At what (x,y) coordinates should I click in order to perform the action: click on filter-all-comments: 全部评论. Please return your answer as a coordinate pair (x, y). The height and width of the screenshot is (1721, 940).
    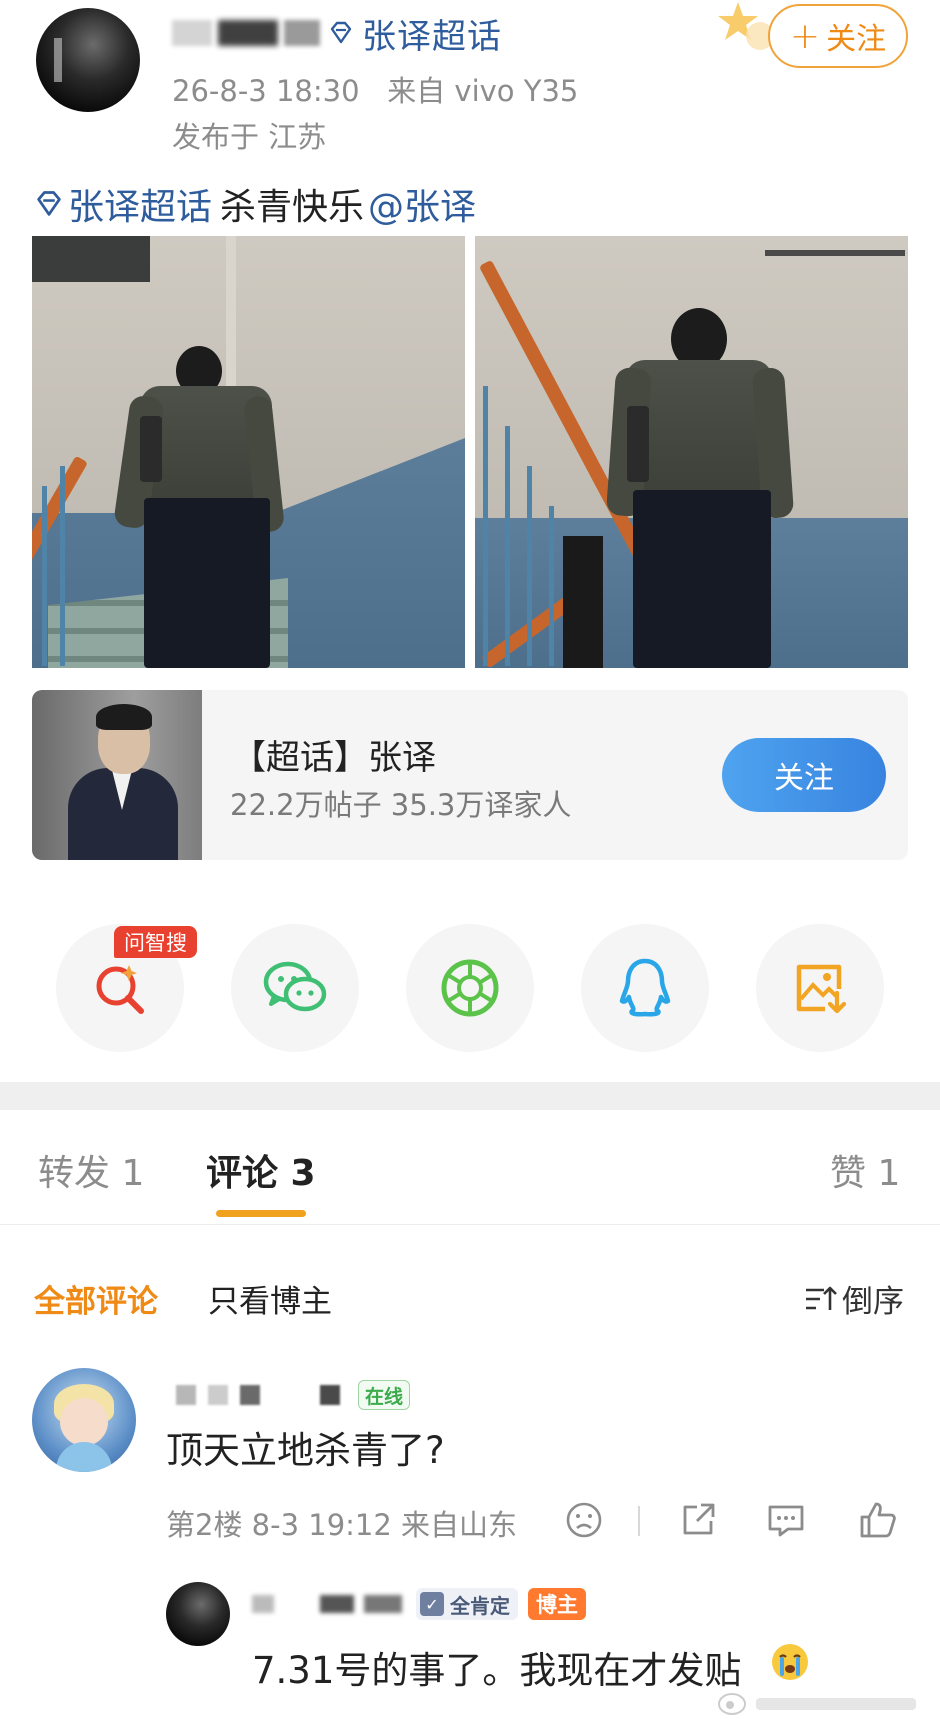
    Looking at the image, I should click on (96, 1298).